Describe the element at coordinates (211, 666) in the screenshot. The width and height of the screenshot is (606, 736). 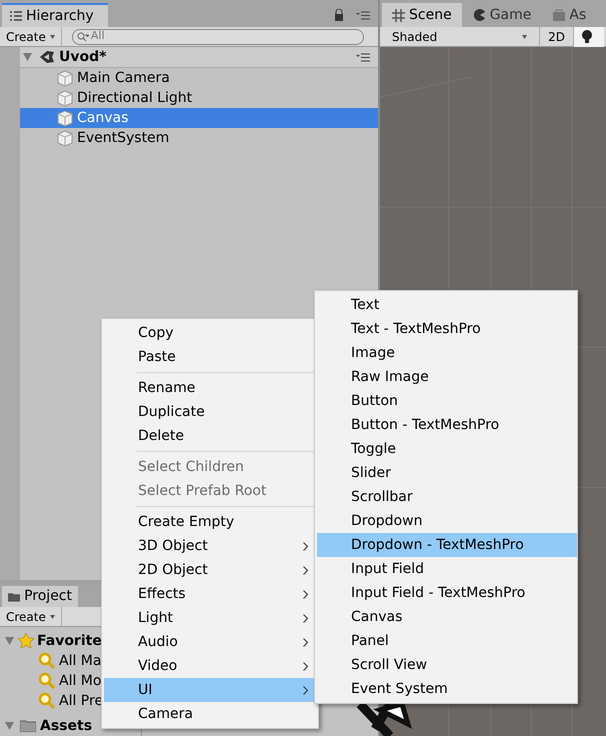
I see `menu-item: Video` at that location.